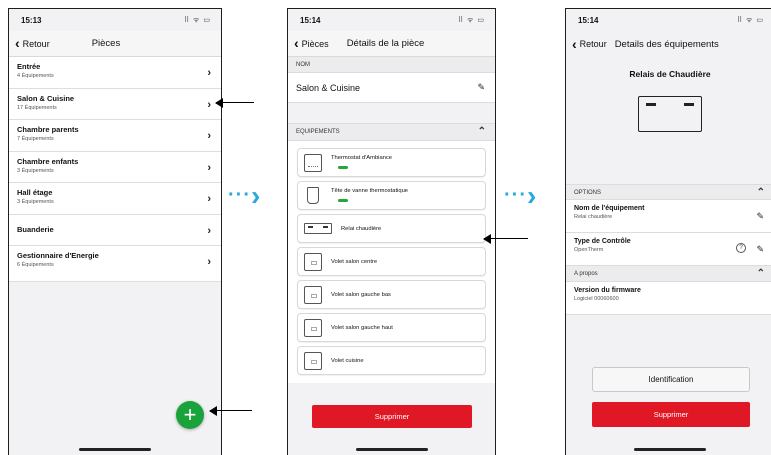 The width and height of the screenshot is (771, 455). I want to click on room-equip-count: 7 Équipements, so click(35, 139).